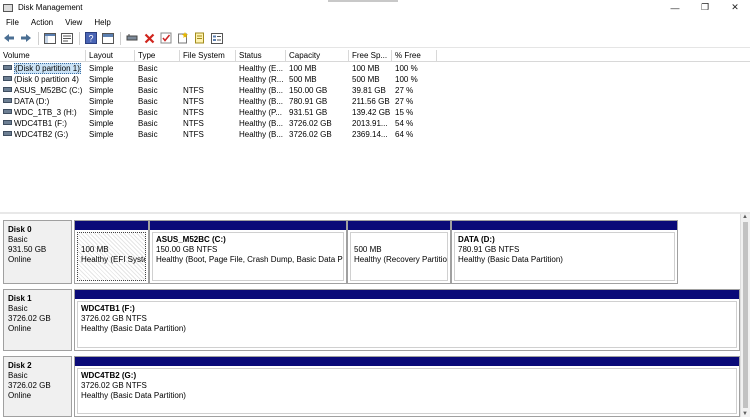 The height and width of the screenshot is (417, 750). What do you see at coordinates (308, 101) in the screenshot?
I see `capacity-cell: 780.91 GB` at bounding box center [308, 101].